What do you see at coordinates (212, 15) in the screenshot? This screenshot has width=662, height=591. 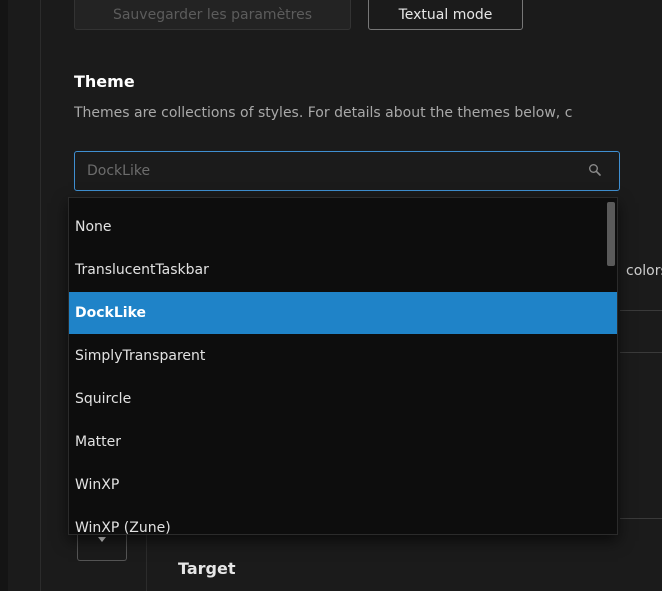 I see `save-settings-button: Sauvegarder les paramètres` at bounding box center [212, 15].